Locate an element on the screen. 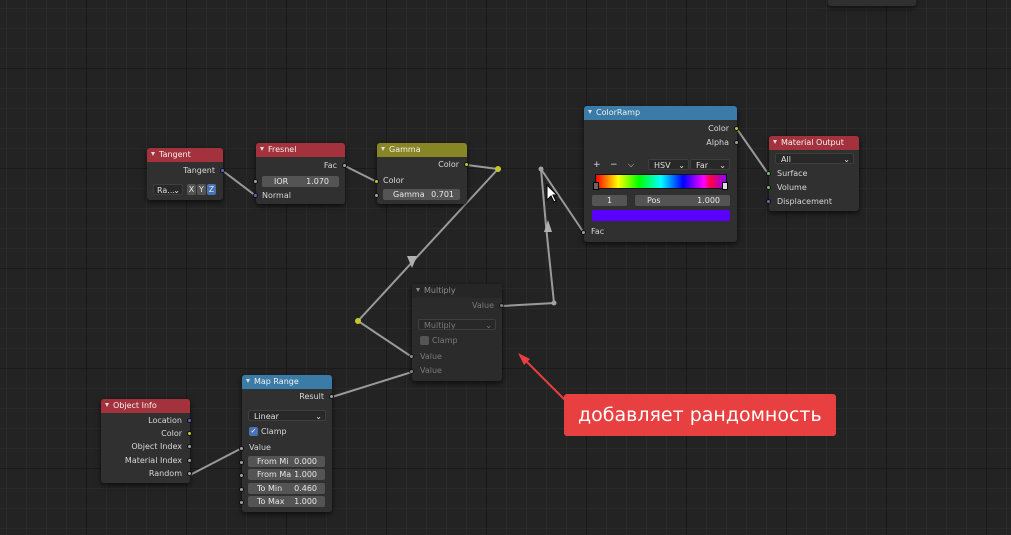 Image resolution: width=1011 pixels, height=535 pixels. colorramp-header: ColorRamp is located at coordinates (660, 113).